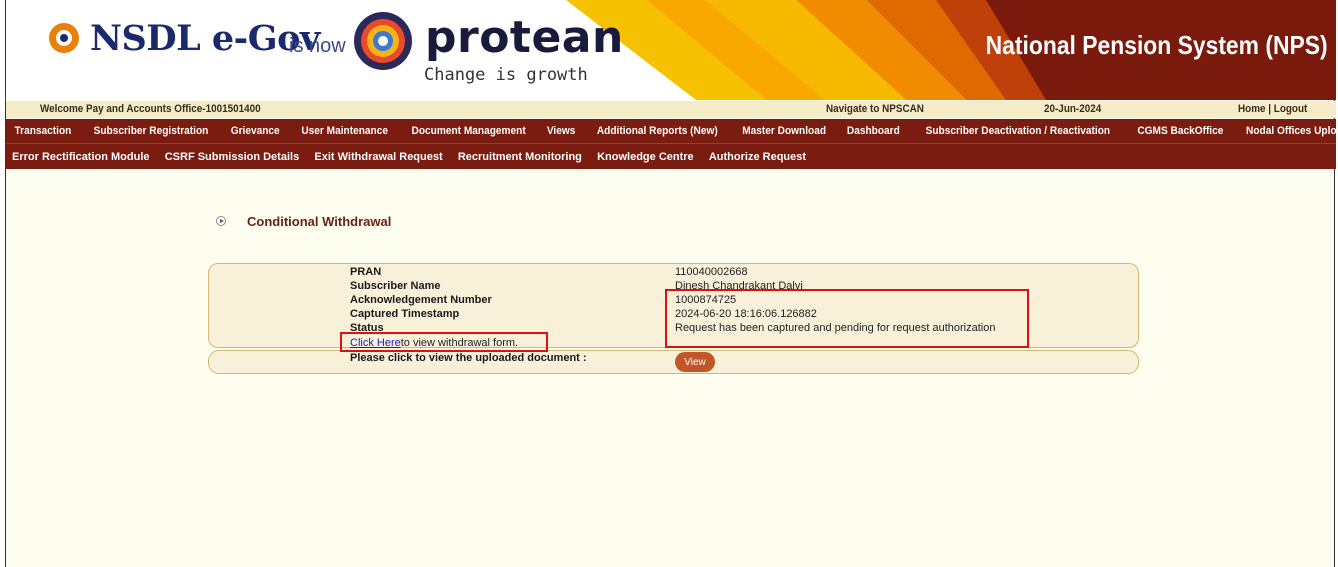 Image resolution: width=1338 pixels, height=567 pixels. Describe the element at coordinates (561, 131) in the screenshot. I see `menu-views: Views` at that location.